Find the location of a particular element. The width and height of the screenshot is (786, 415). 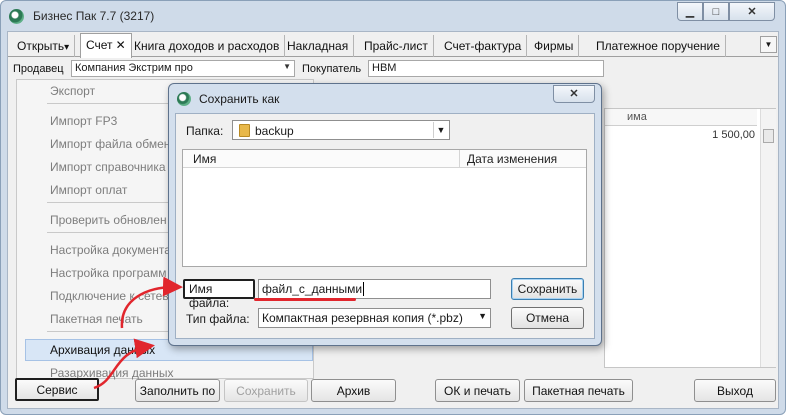

tab-companies: Фирмы is located at coordinates (554, 46).